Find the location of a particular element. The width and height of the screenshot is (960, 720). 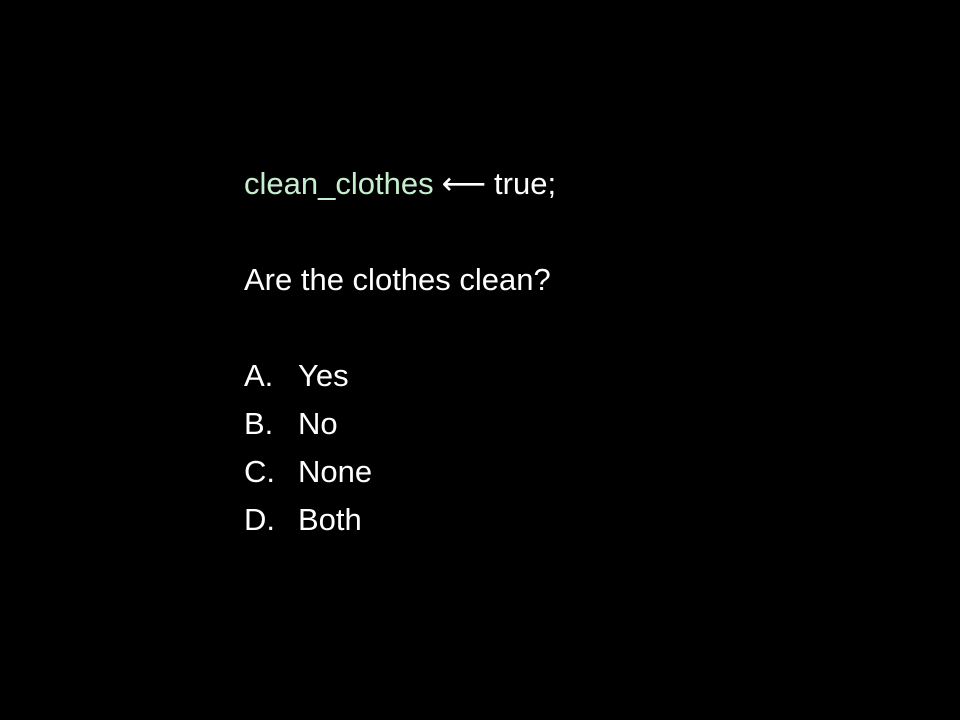

option-letter: A. is located at coordinates (259, 375).